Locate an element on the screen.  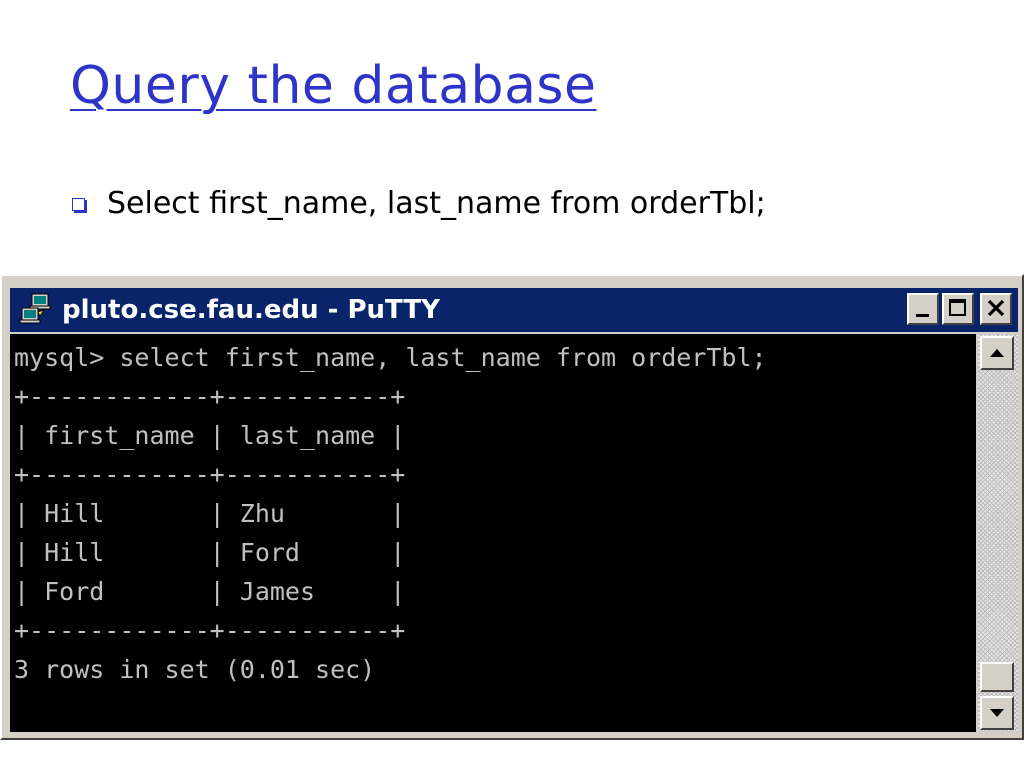
close-icon is located at coordinates (996, 308).